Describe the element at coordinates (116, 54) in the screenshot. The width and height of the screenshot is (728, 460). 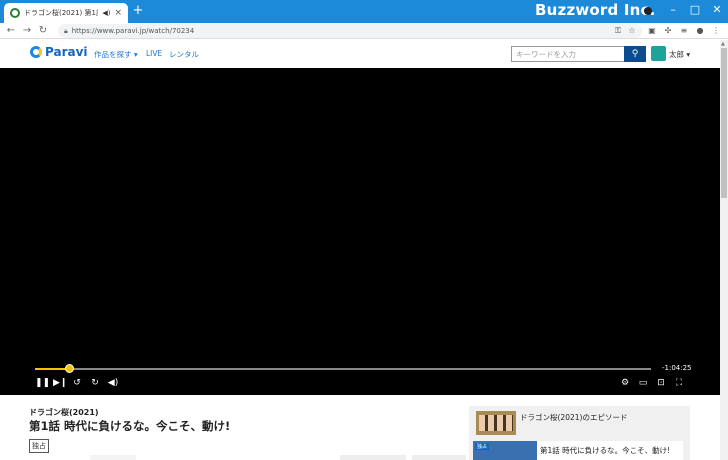
I see `nav-browse: 作品を探す ▾` at that location.